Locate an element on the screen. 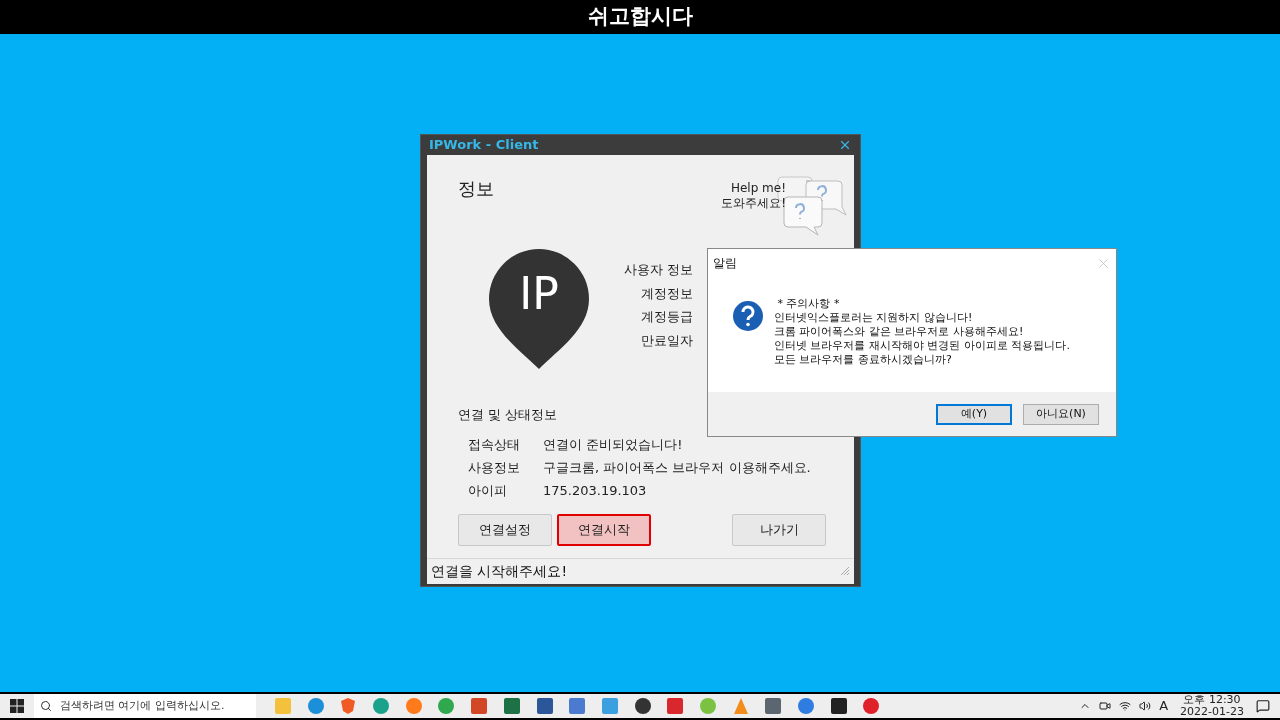 The width and height of the screenshot is (1280, 720). camera-icon is located at coordinates (1105, 706).